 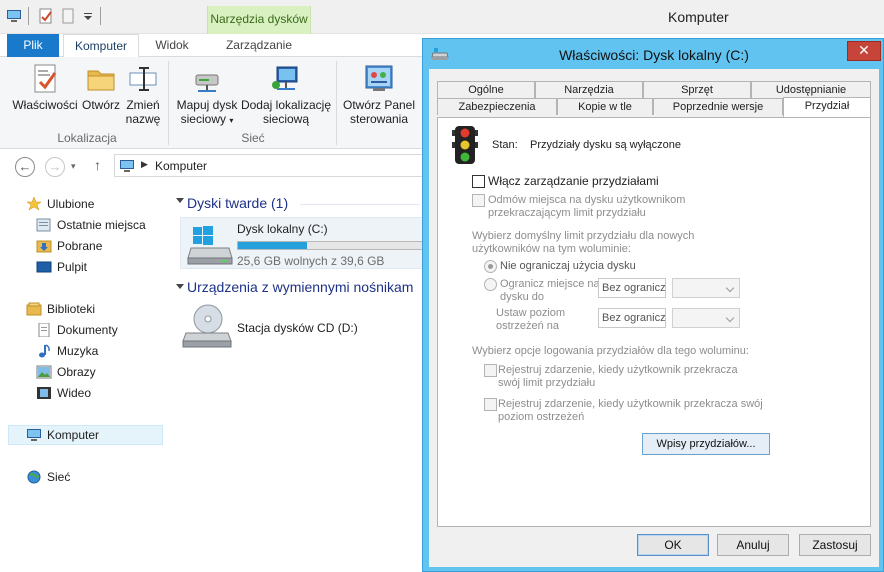 What do you see at coordinates (101, 87) in the screenshot?
I see `open-button: Otwórz` at bounding box center [101, 87].